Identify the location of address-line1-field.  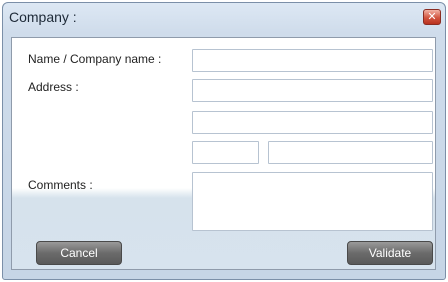
(312, 90).